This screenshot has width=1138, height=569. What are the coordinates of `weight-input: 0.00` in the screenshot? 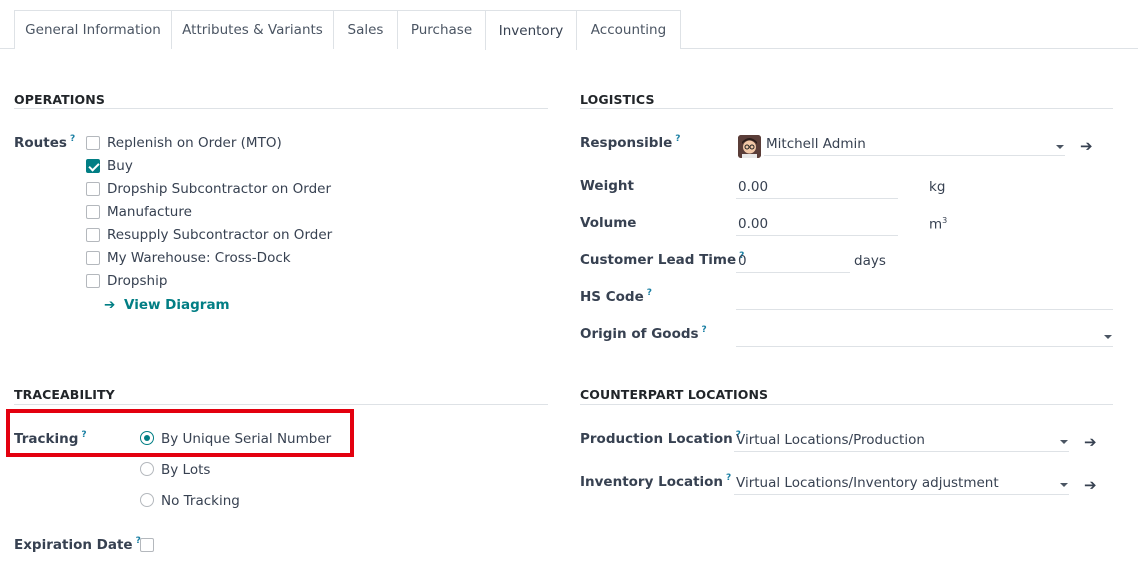 It's located at (817, 189).